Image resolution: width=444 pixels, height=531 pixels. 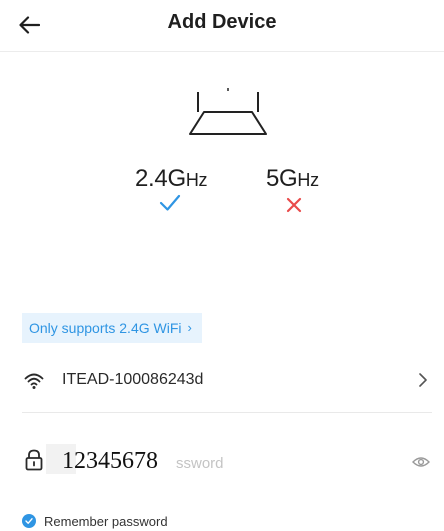 I want to click on eye-icon, so click(x=421, y=462).